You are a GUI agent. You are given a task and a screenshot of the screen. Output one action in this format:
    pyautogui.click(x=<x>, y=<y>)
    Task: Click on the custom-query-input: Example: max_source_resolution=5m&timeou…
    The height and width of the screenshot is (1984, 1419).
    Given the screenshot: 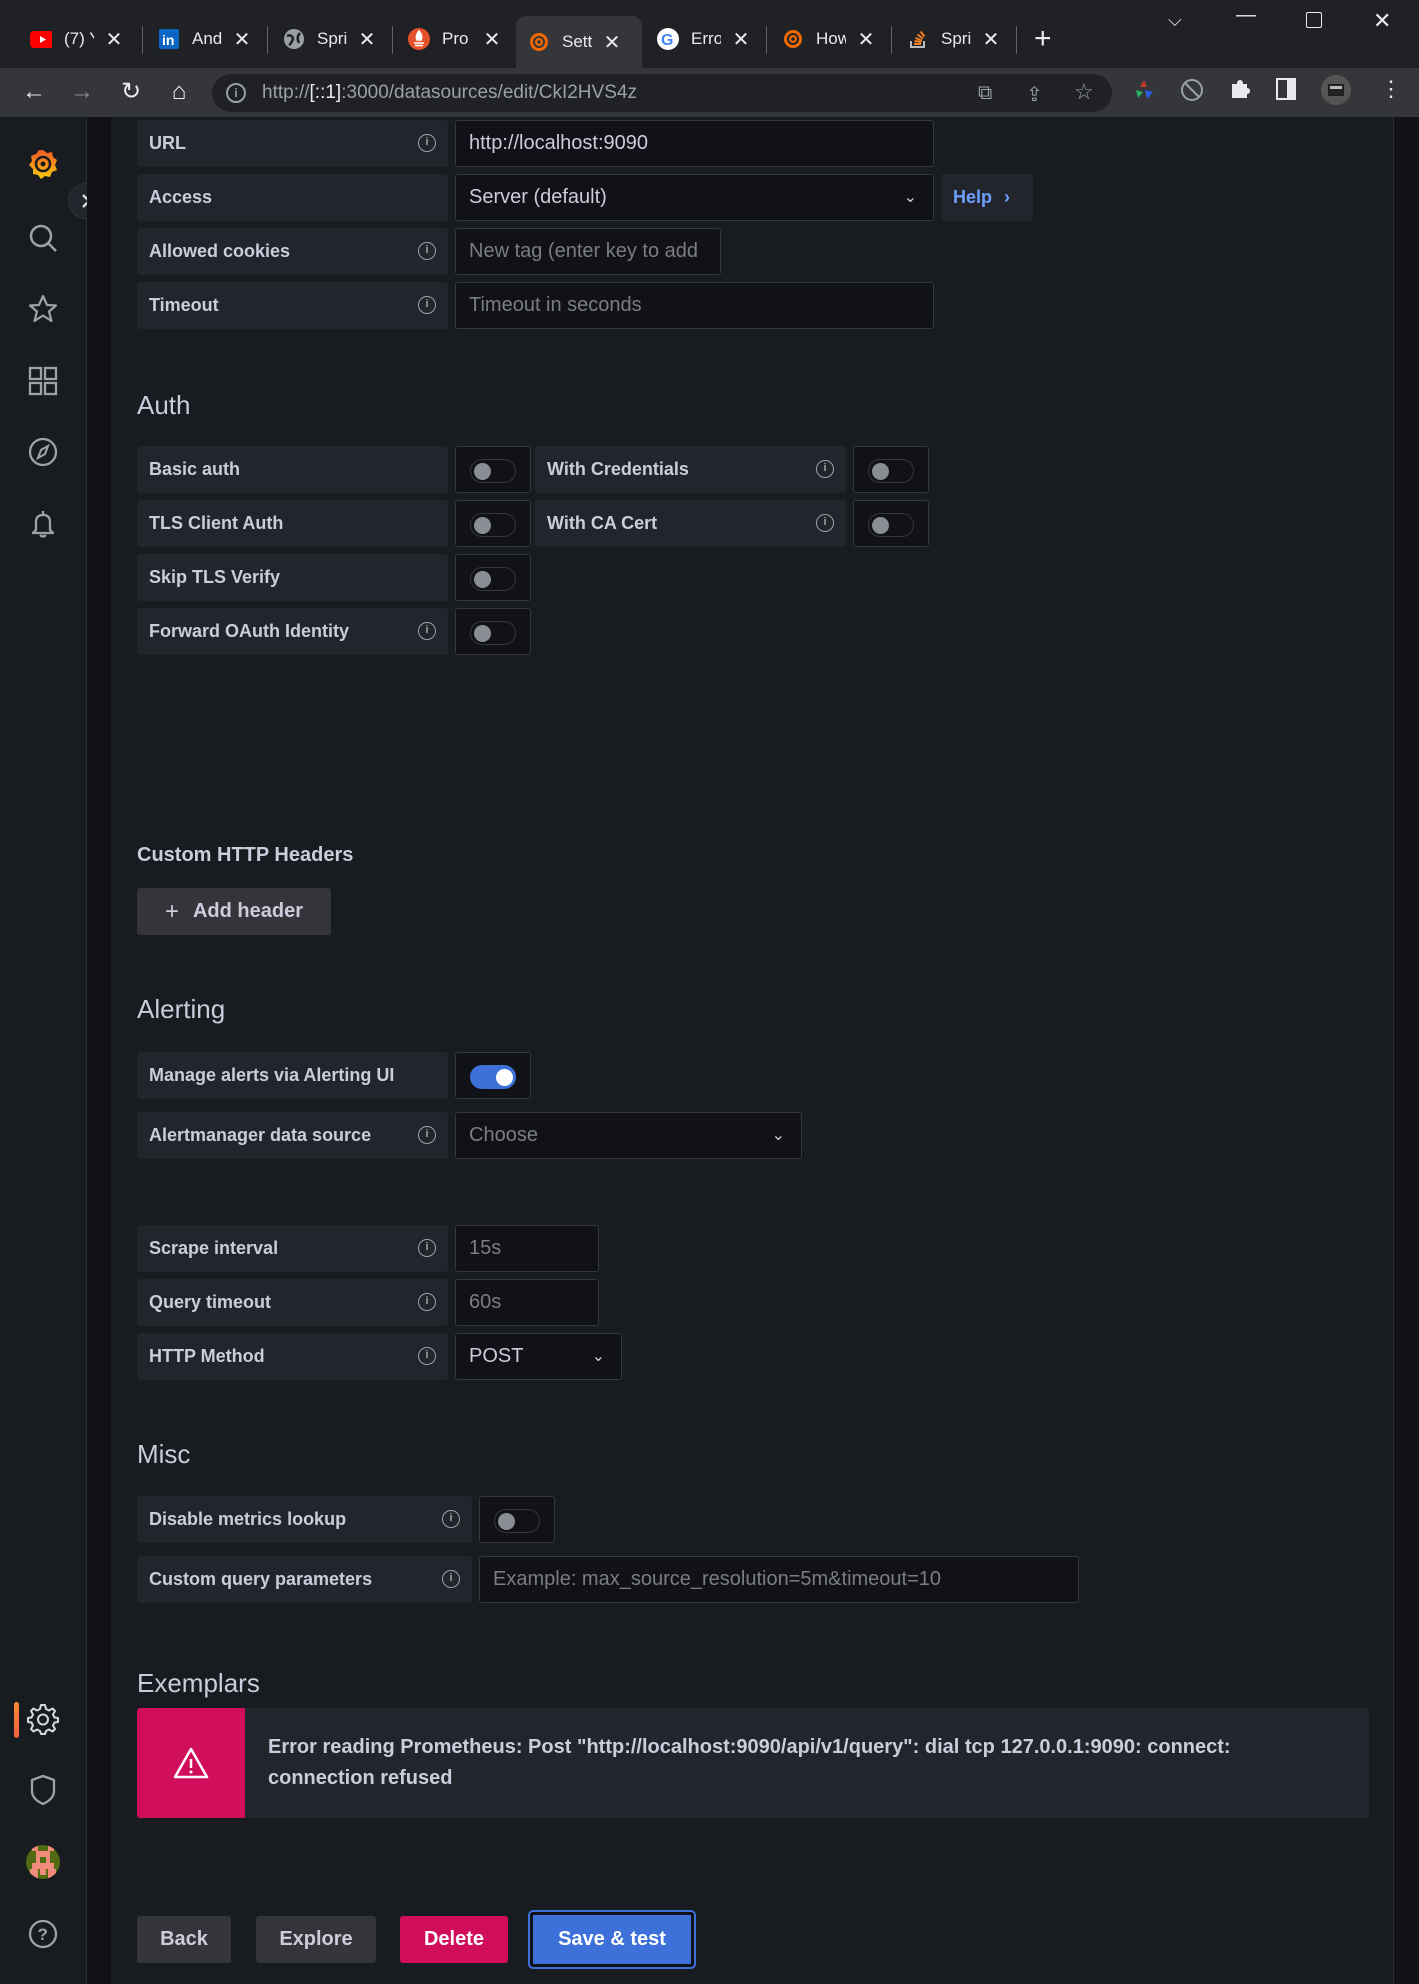 What is the action you would take?
    pyautogui.click(x=779, y=1579)
    